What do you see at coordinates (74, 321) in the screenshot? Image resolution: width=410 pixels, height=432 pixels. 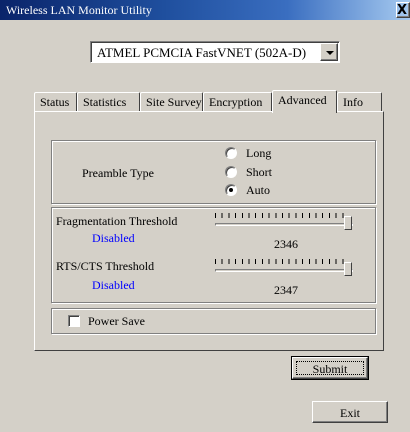 I see `power-save-checkbox` at bounding box center [74, 321].